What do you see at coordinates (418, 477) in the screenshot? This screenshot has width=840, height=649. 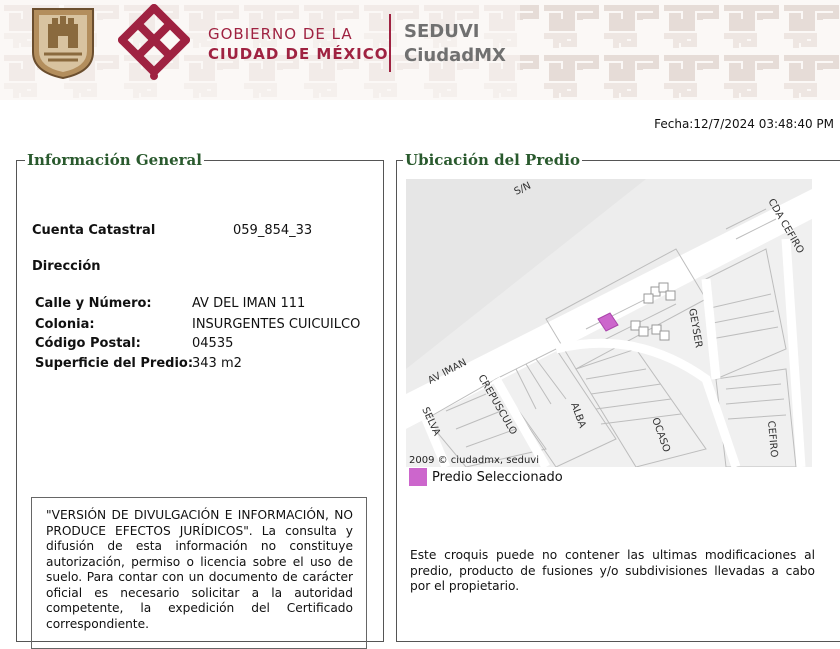 I see `predio-legend-swatch` at bounding box center [418, 477].